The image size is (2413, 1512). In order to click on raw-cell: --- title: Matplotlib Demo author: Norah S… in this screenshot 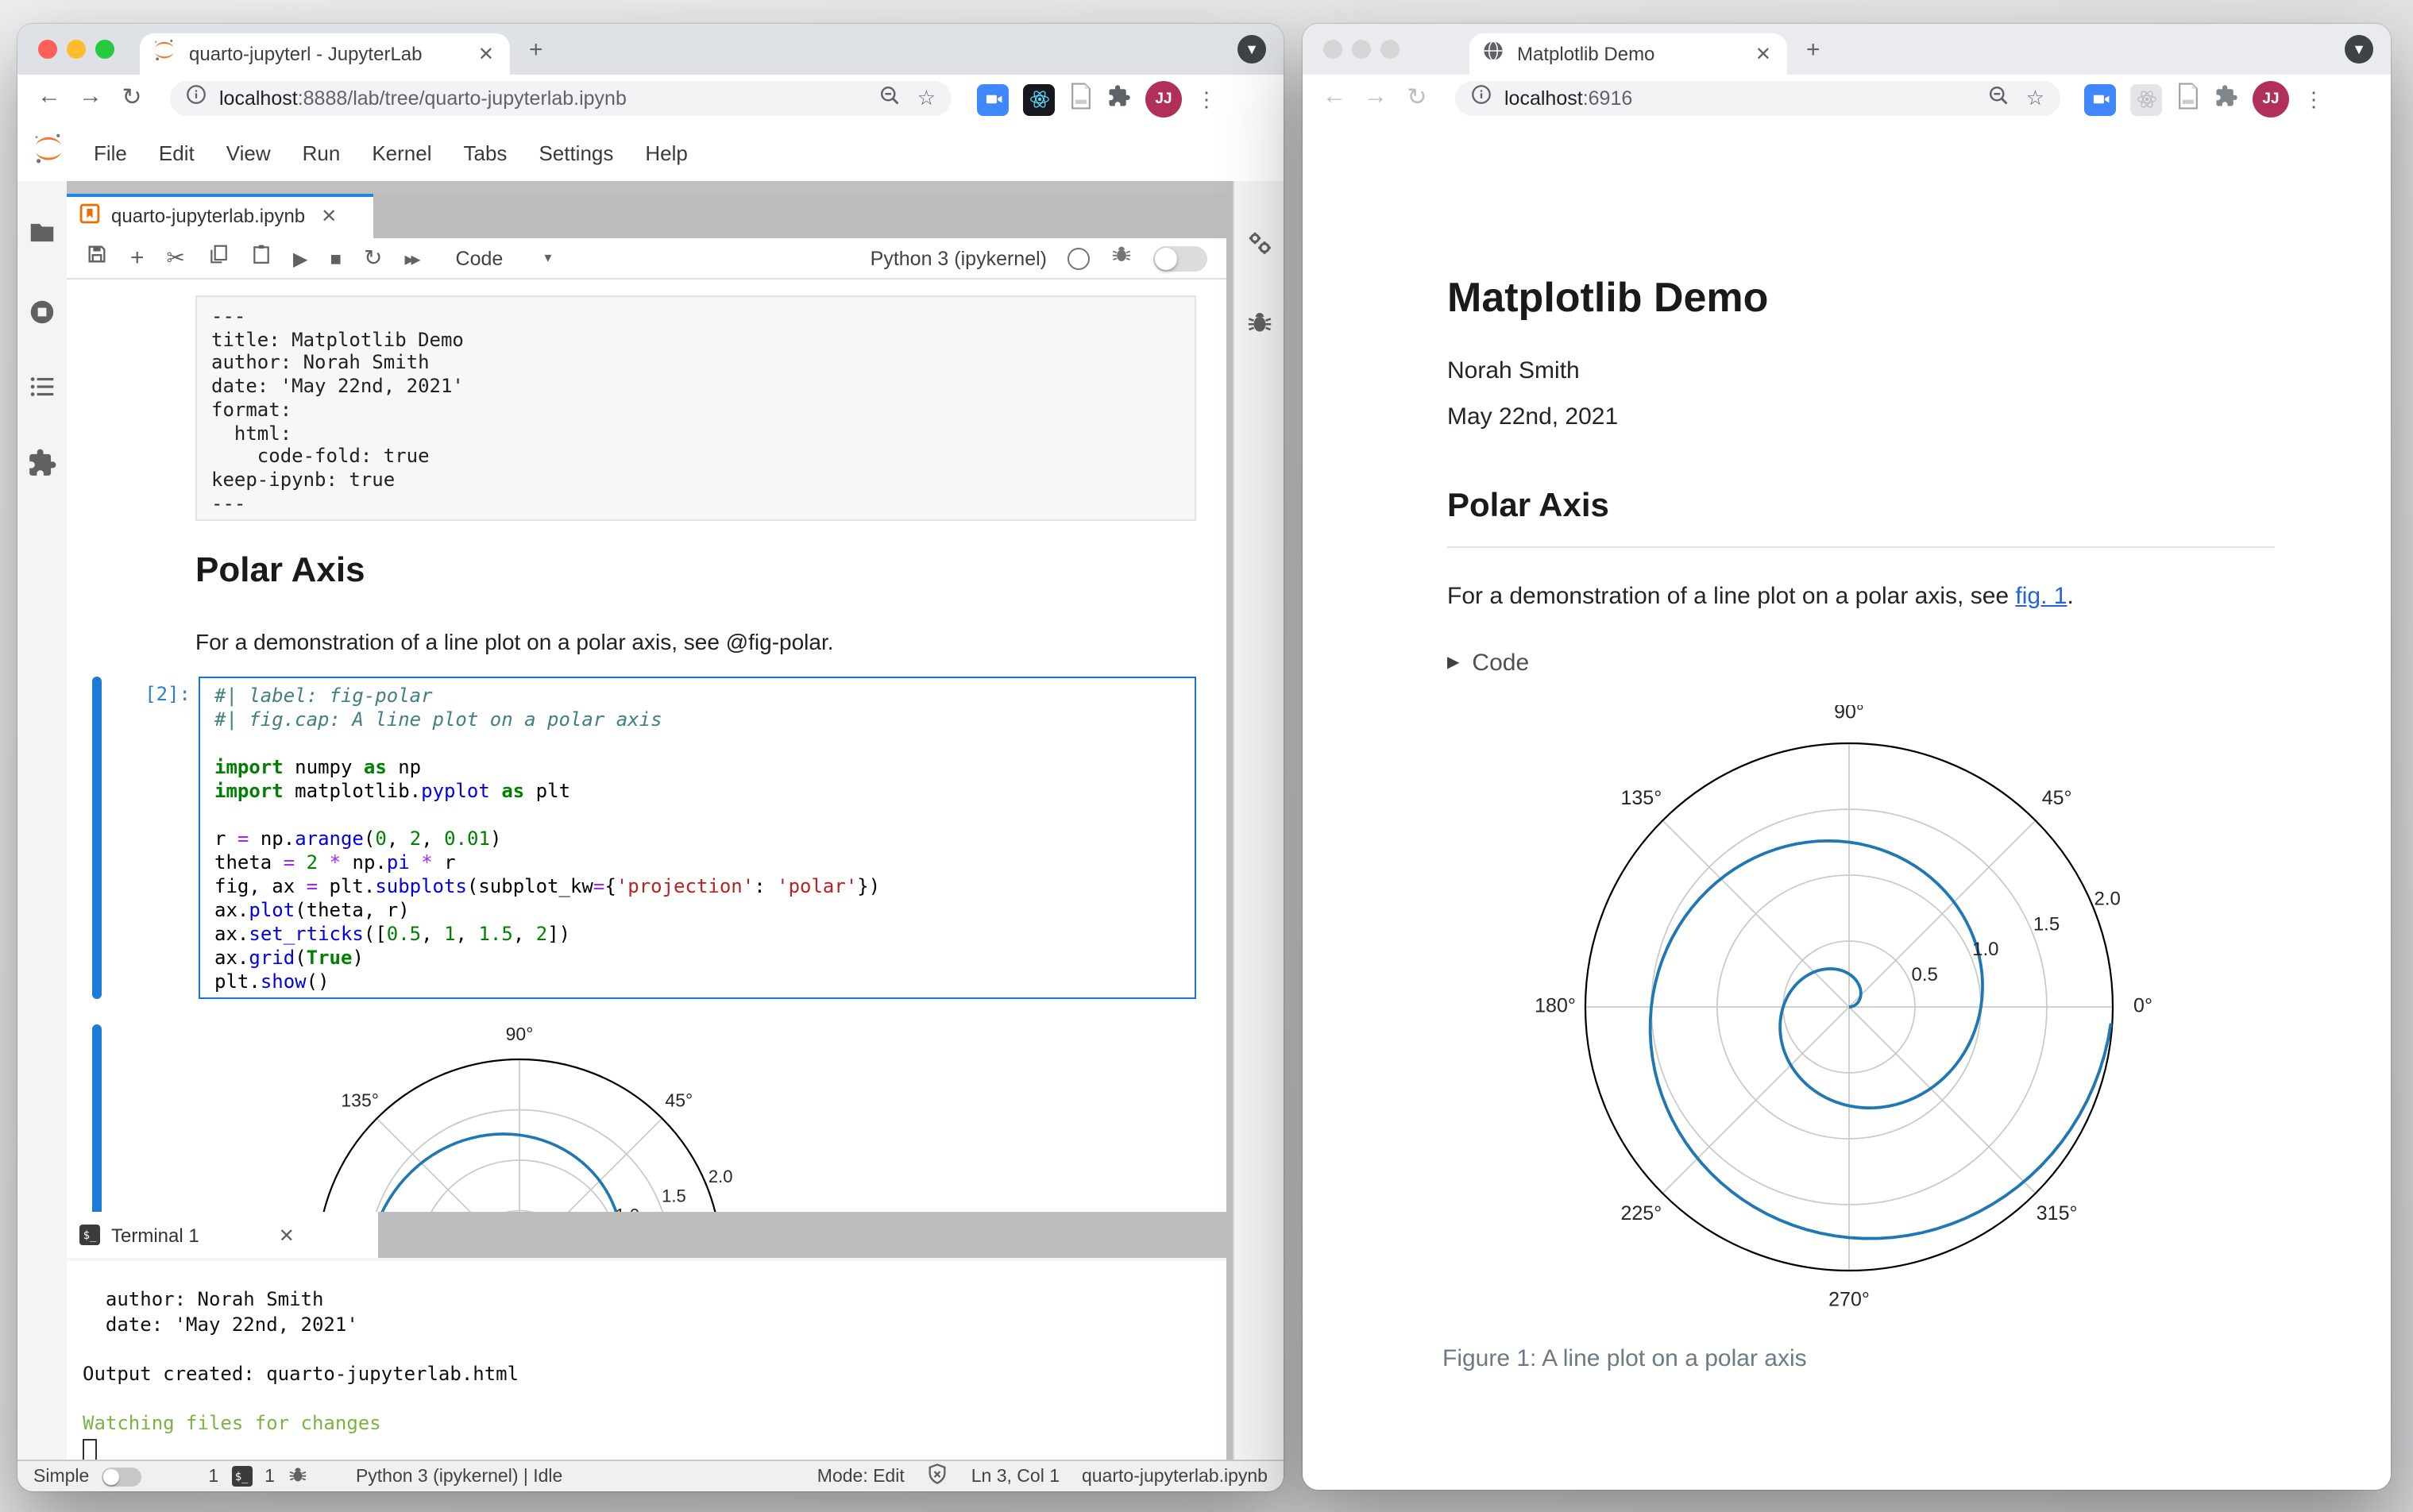, I will do `click(695, 408)`.